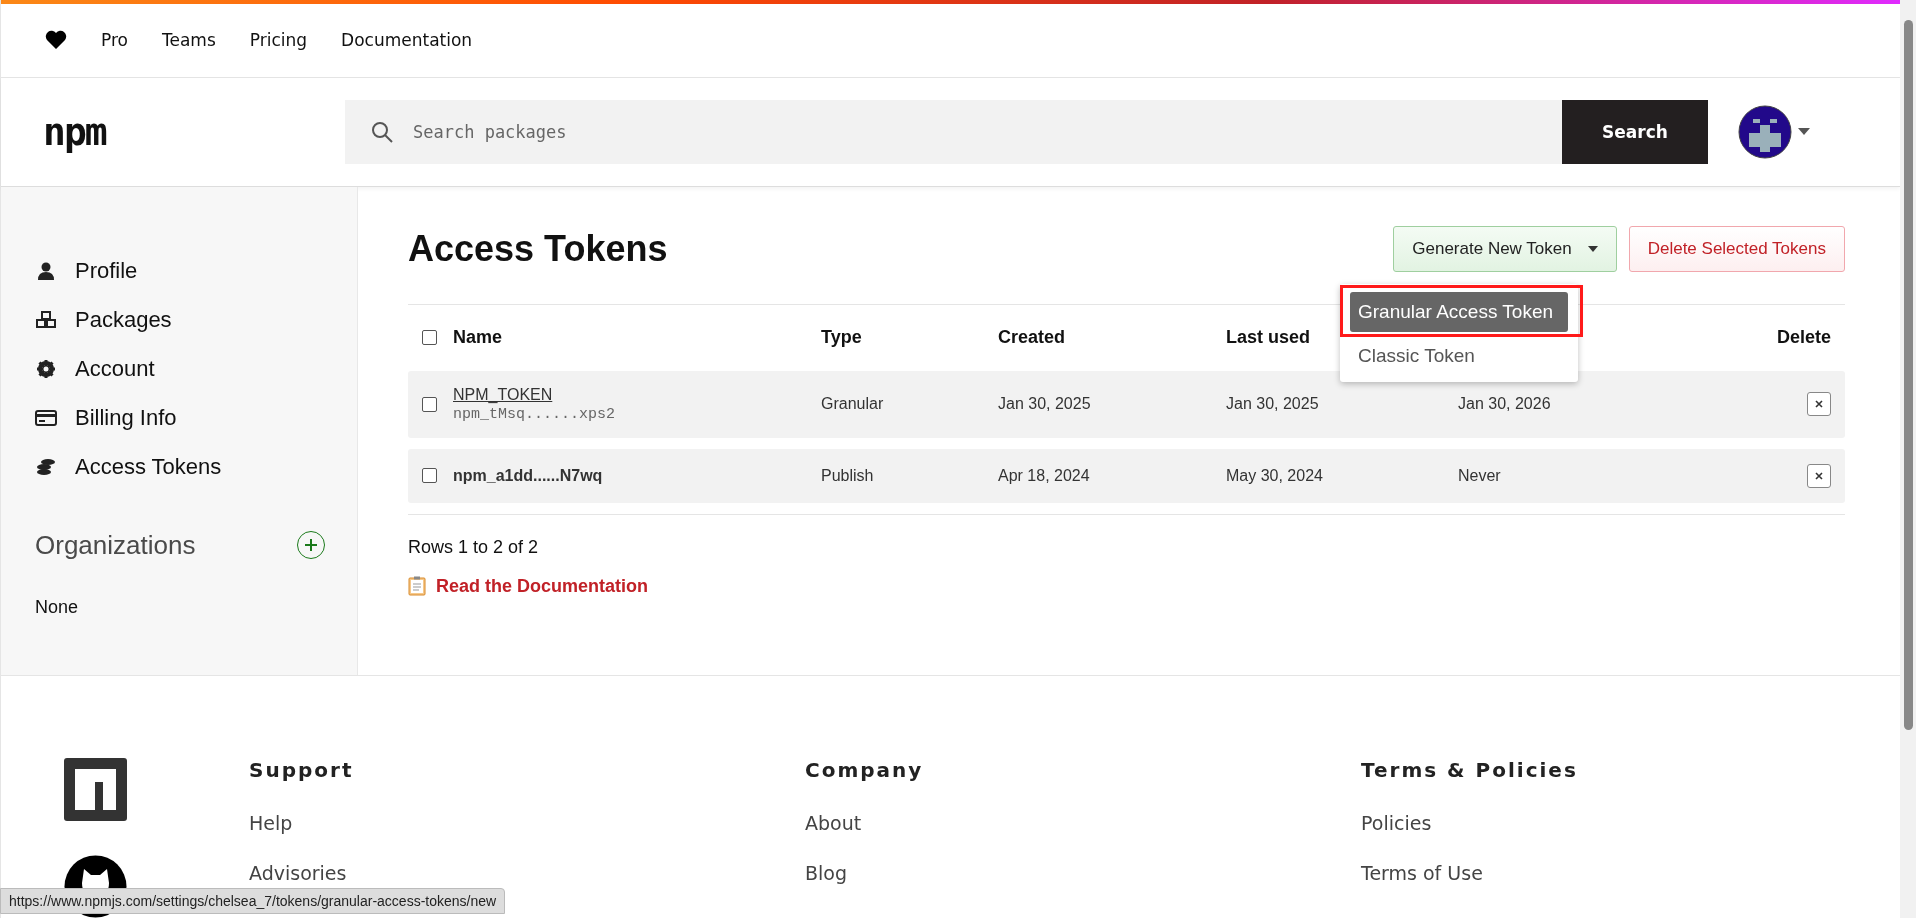 This screenshot has width=1916, height=918. I want to click on sidebar-item: Access Tokens, so click(196, 467).